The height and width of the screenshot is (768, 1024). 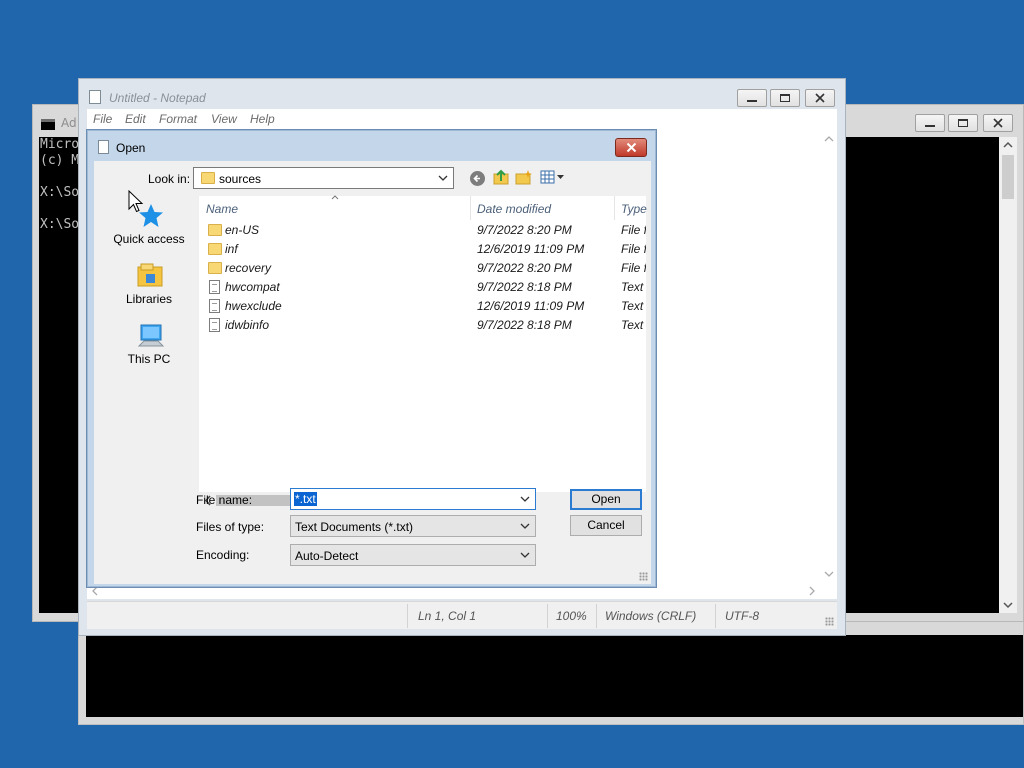 I want to click on item-name: recovery, so click(x=248, y=268).